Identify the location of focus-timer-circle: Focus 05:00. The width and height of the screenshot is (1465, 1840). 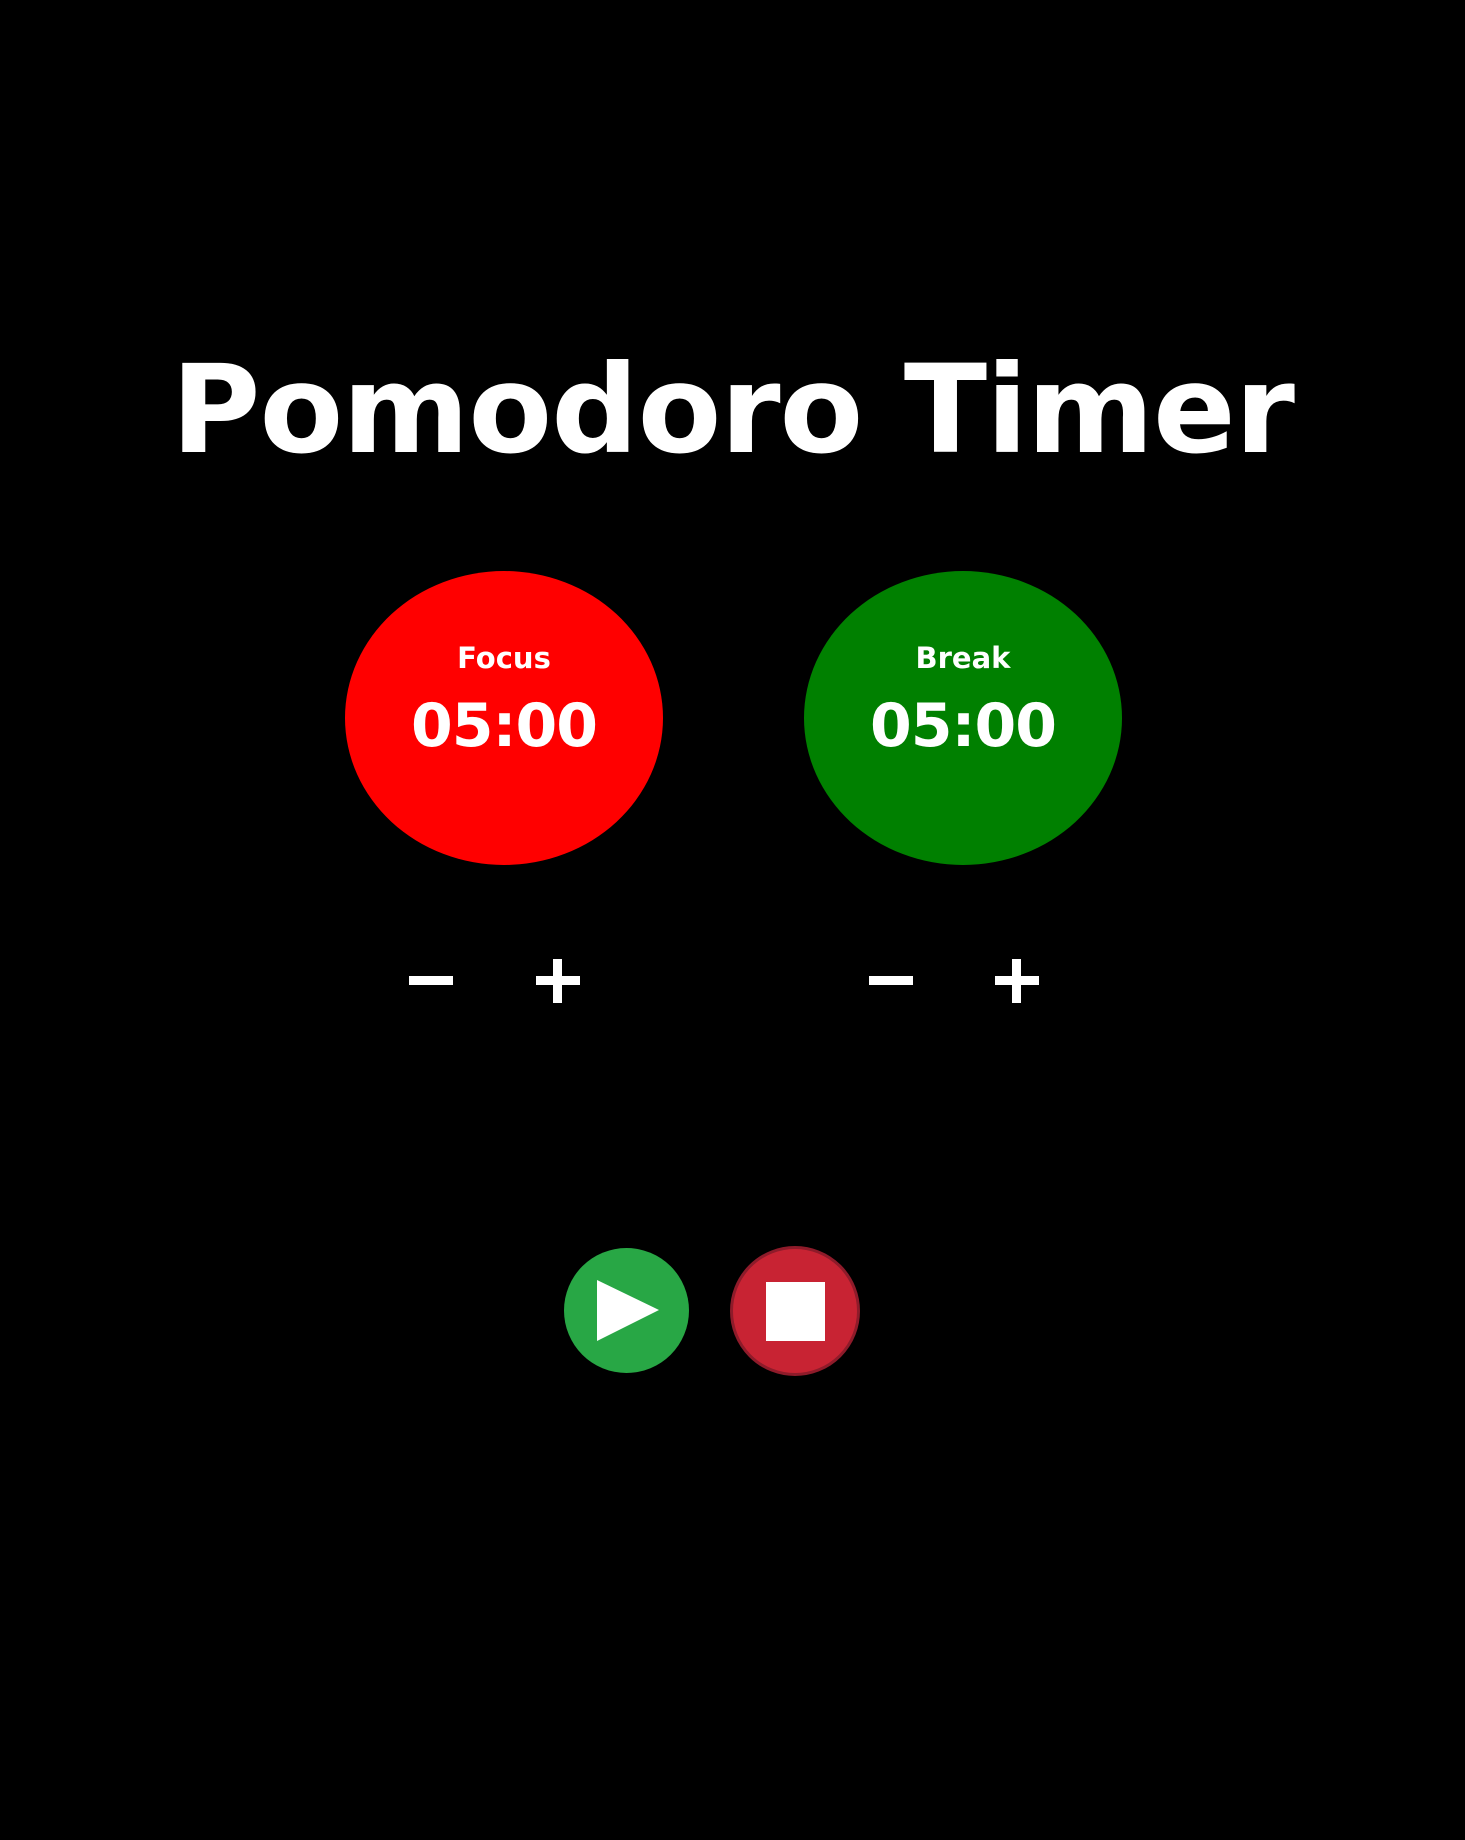
(504, 718).